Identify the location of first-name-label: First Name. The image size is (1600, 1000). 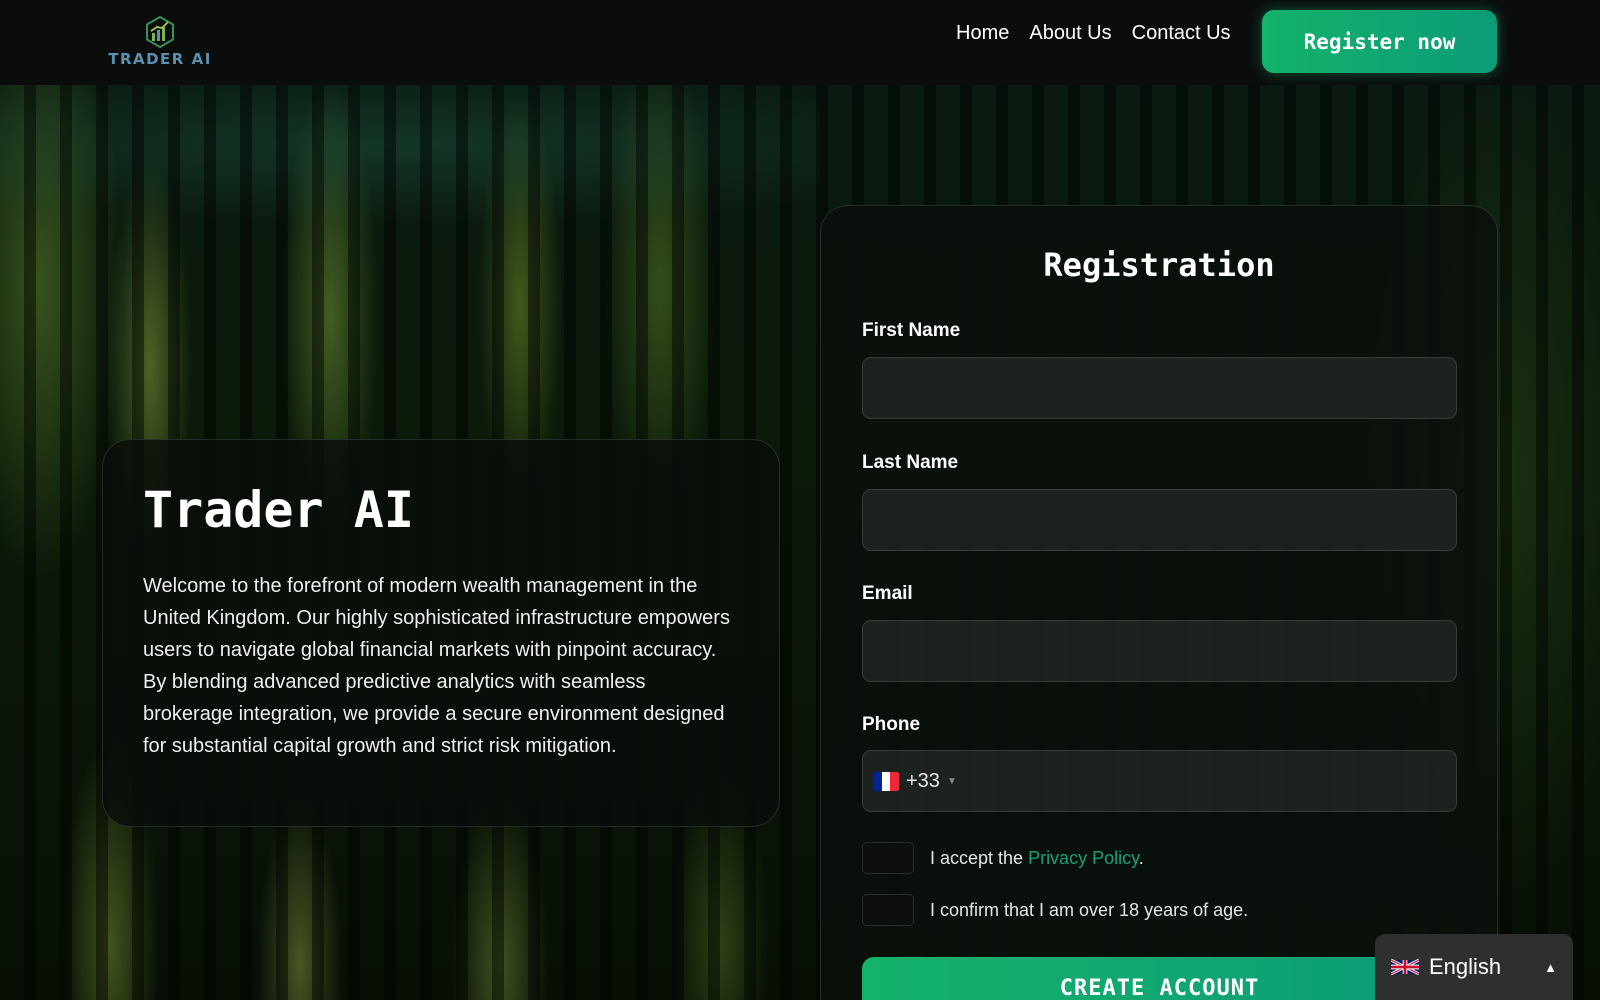
(911, 330).